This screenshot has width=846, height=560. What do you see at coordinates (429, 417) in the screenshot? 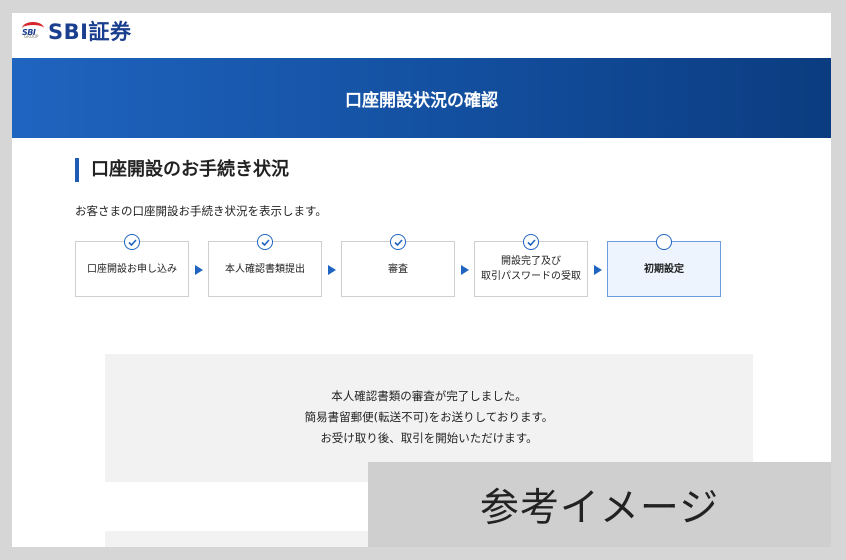
I see `message-line-2: 簡易書留郵便(転送不可)をお送りしております。` at bounding box center [429, 417].